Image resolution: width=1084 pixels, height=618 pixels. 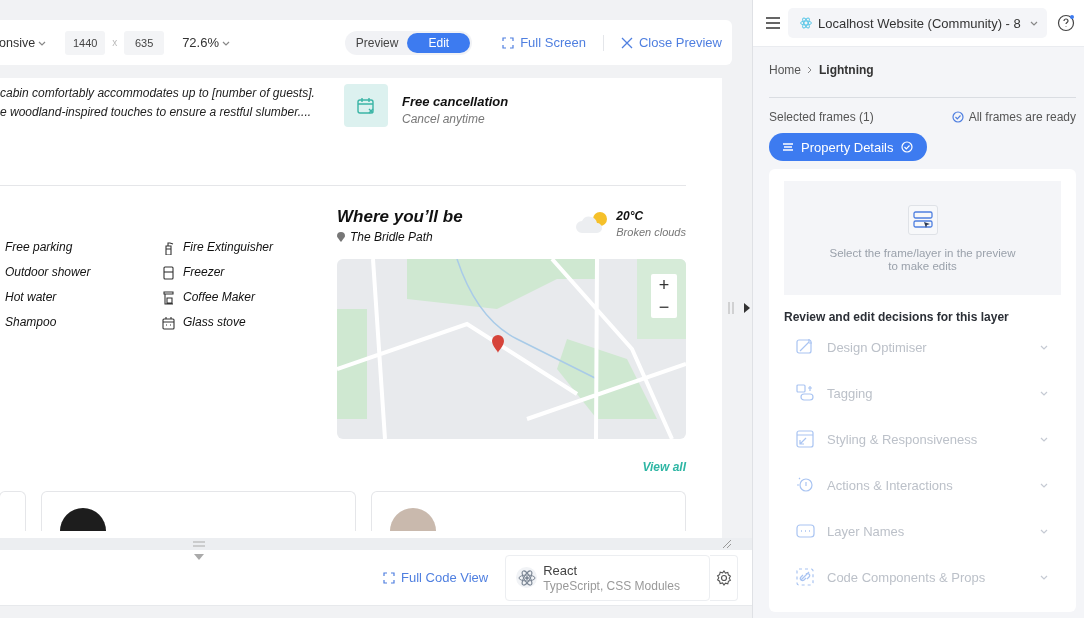 I want to click on settings-icon, so click(x=723, y=577).